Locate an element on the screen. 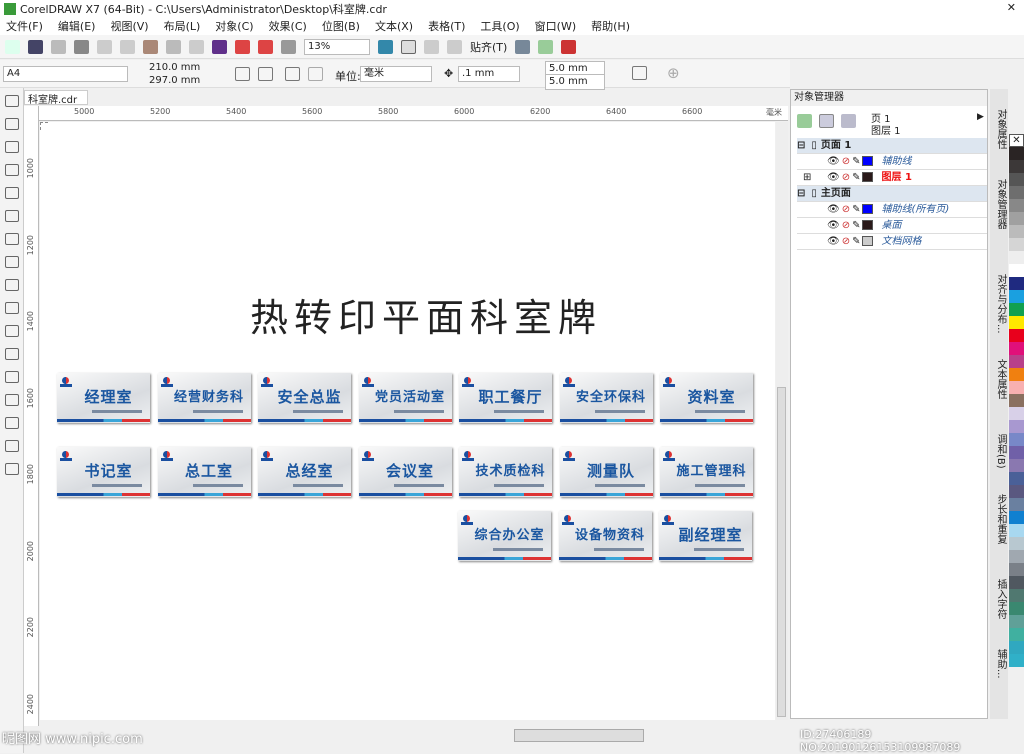 The height and width of the screenshot is (754, 1024). search-content-icon is located at coordinates (219, 46).